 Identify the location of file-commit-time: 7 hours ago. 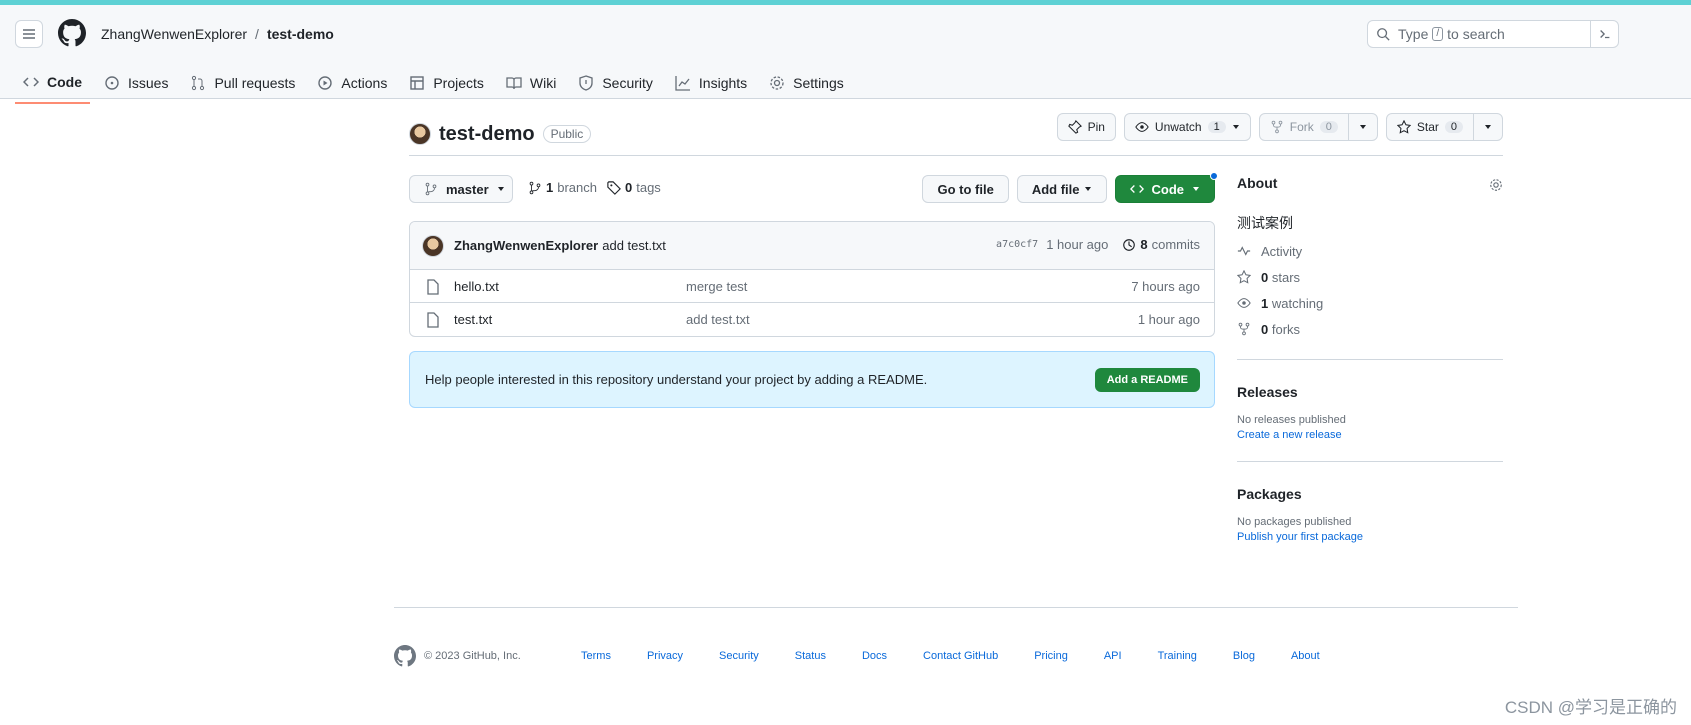
(1165, 286).